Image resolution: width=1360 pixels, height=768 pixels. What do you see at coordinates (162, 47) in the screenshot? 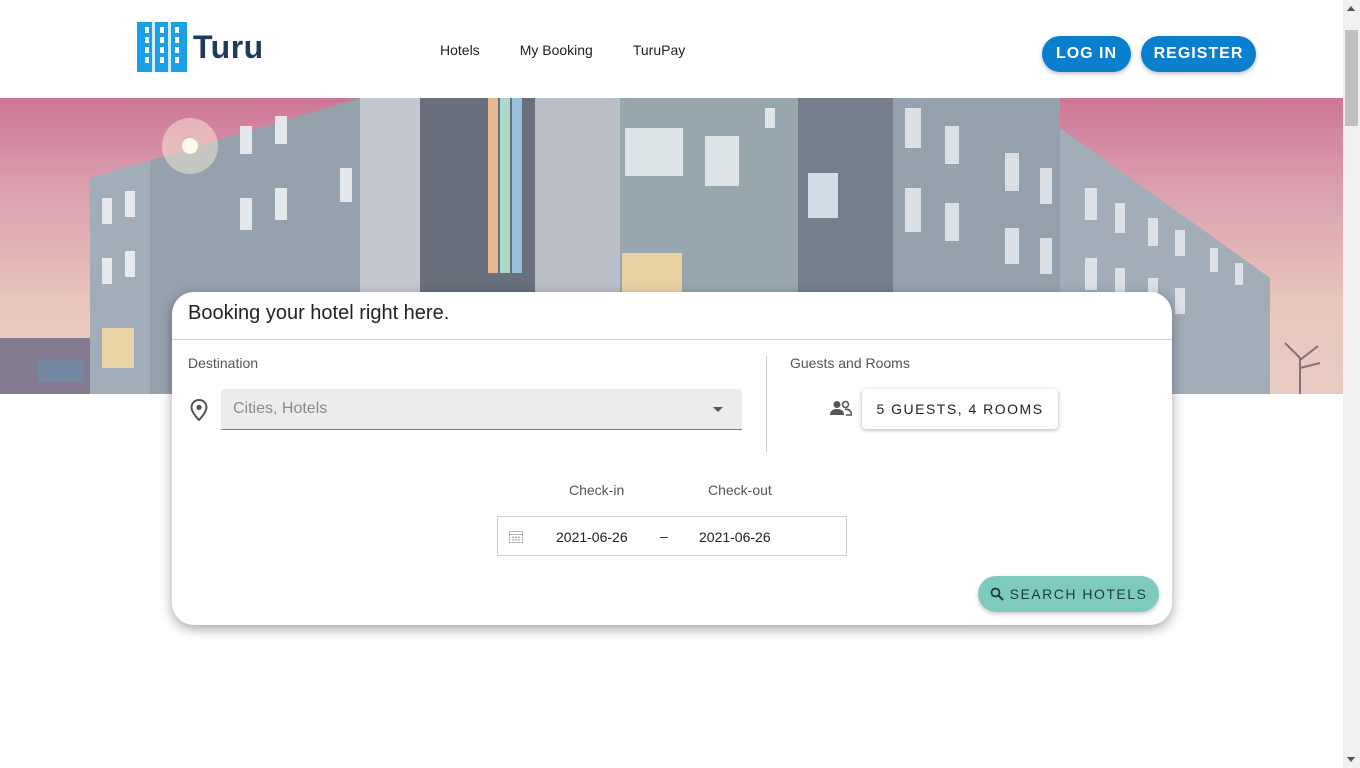
I see `logo-icon` at bounding box center [162, 47].